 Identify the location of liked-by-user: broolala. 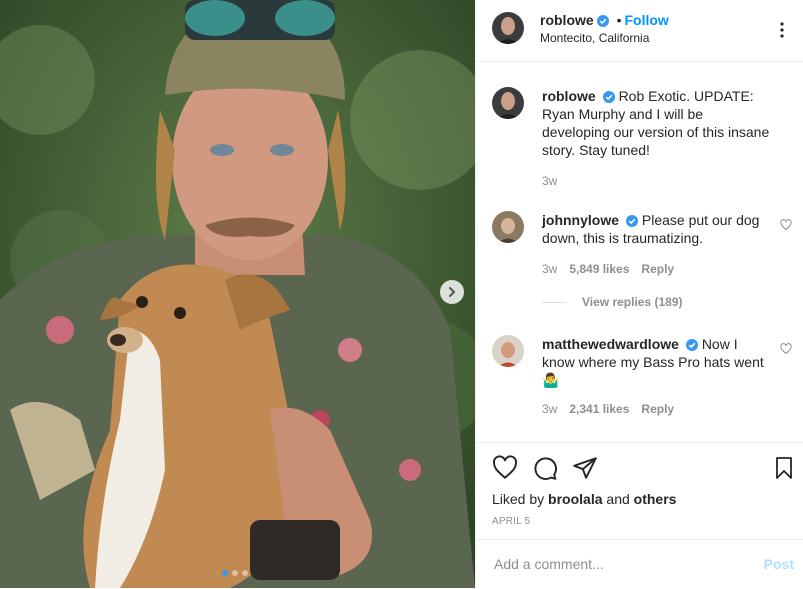
(575, 499).